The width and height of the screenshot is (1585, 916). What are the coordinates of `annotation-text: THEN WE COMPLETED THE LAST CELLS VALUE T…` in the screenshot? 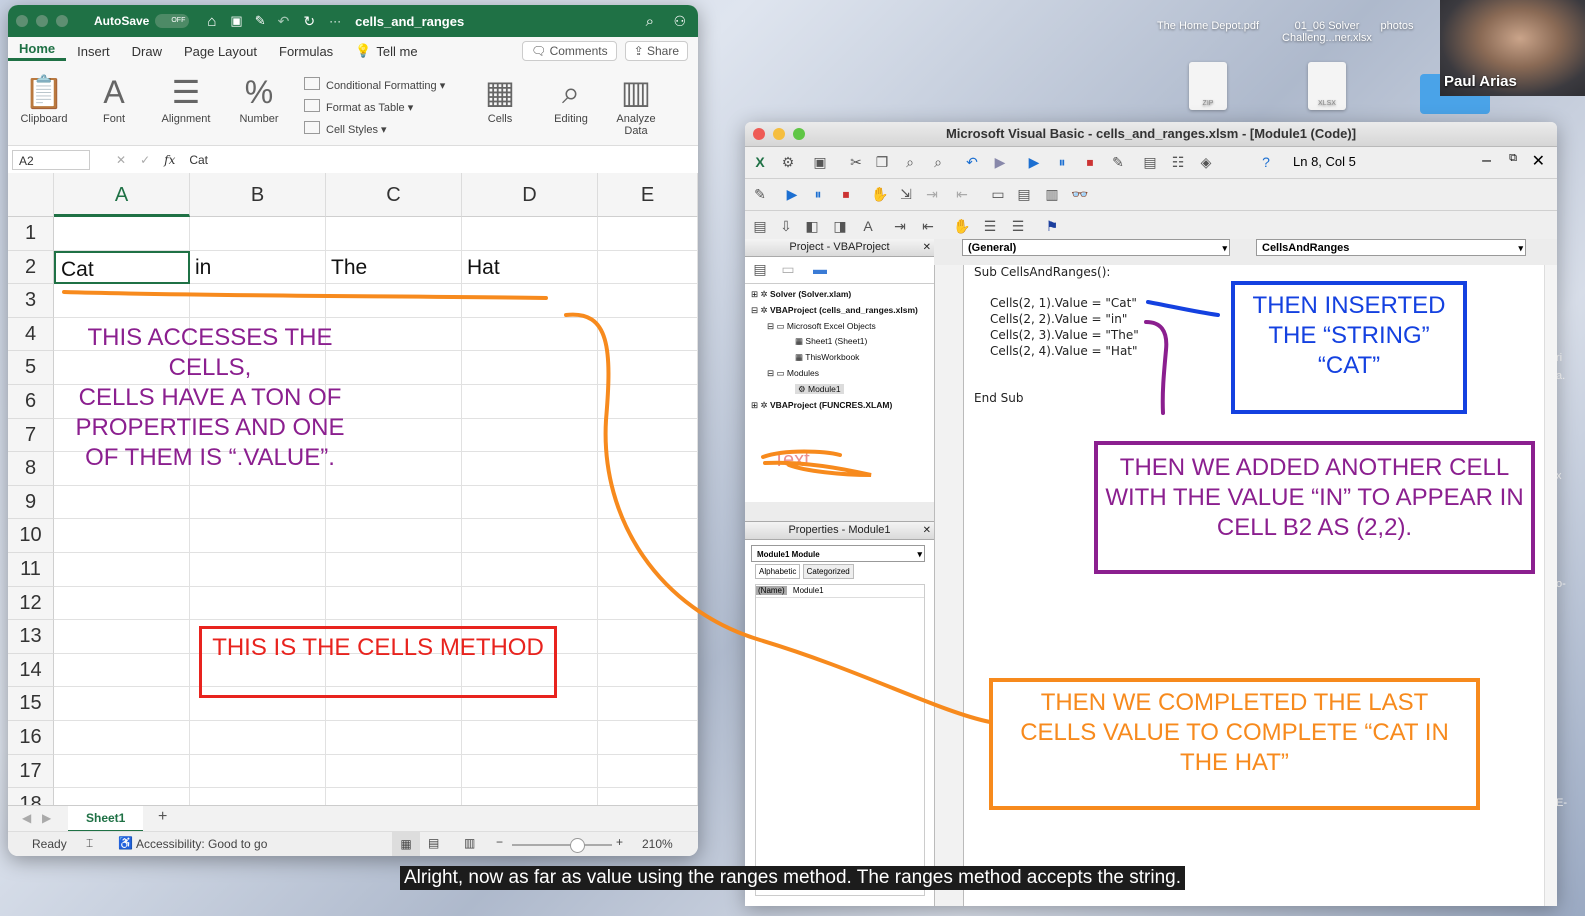 It's located at (1234, 732).